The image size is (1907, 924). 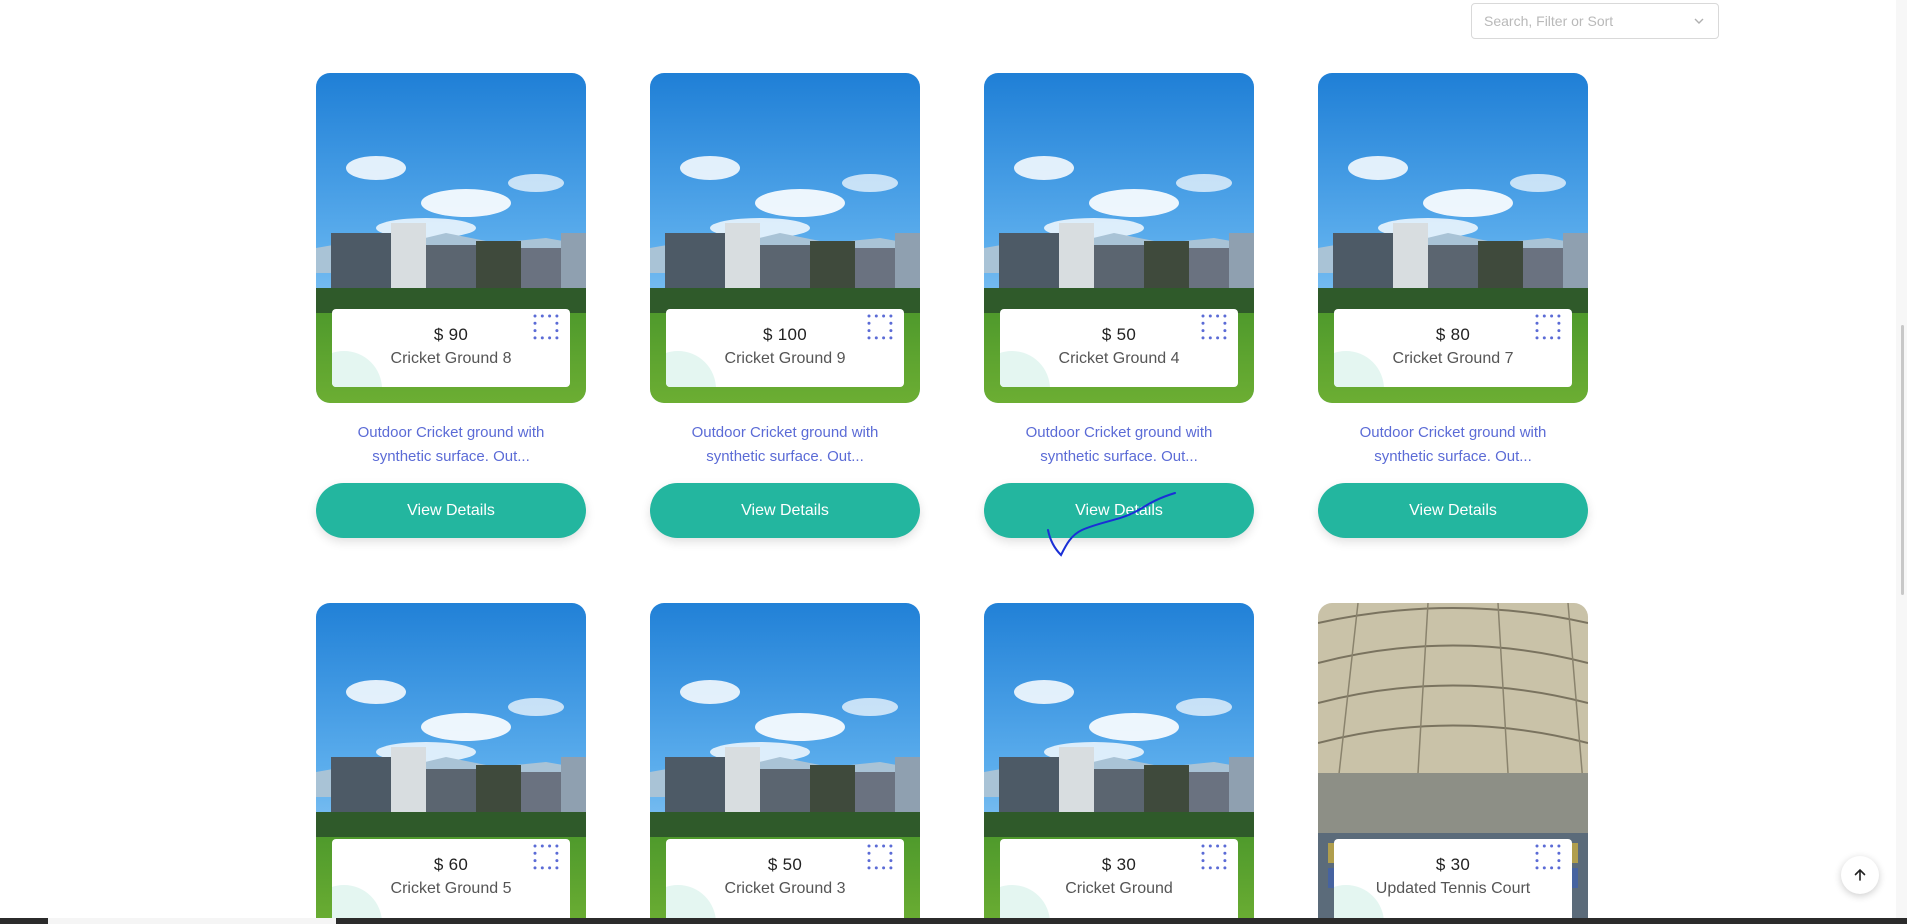 I want to click on venue-info-box: $ 90 Cricket Ground 8, so click(x=451, y=348).